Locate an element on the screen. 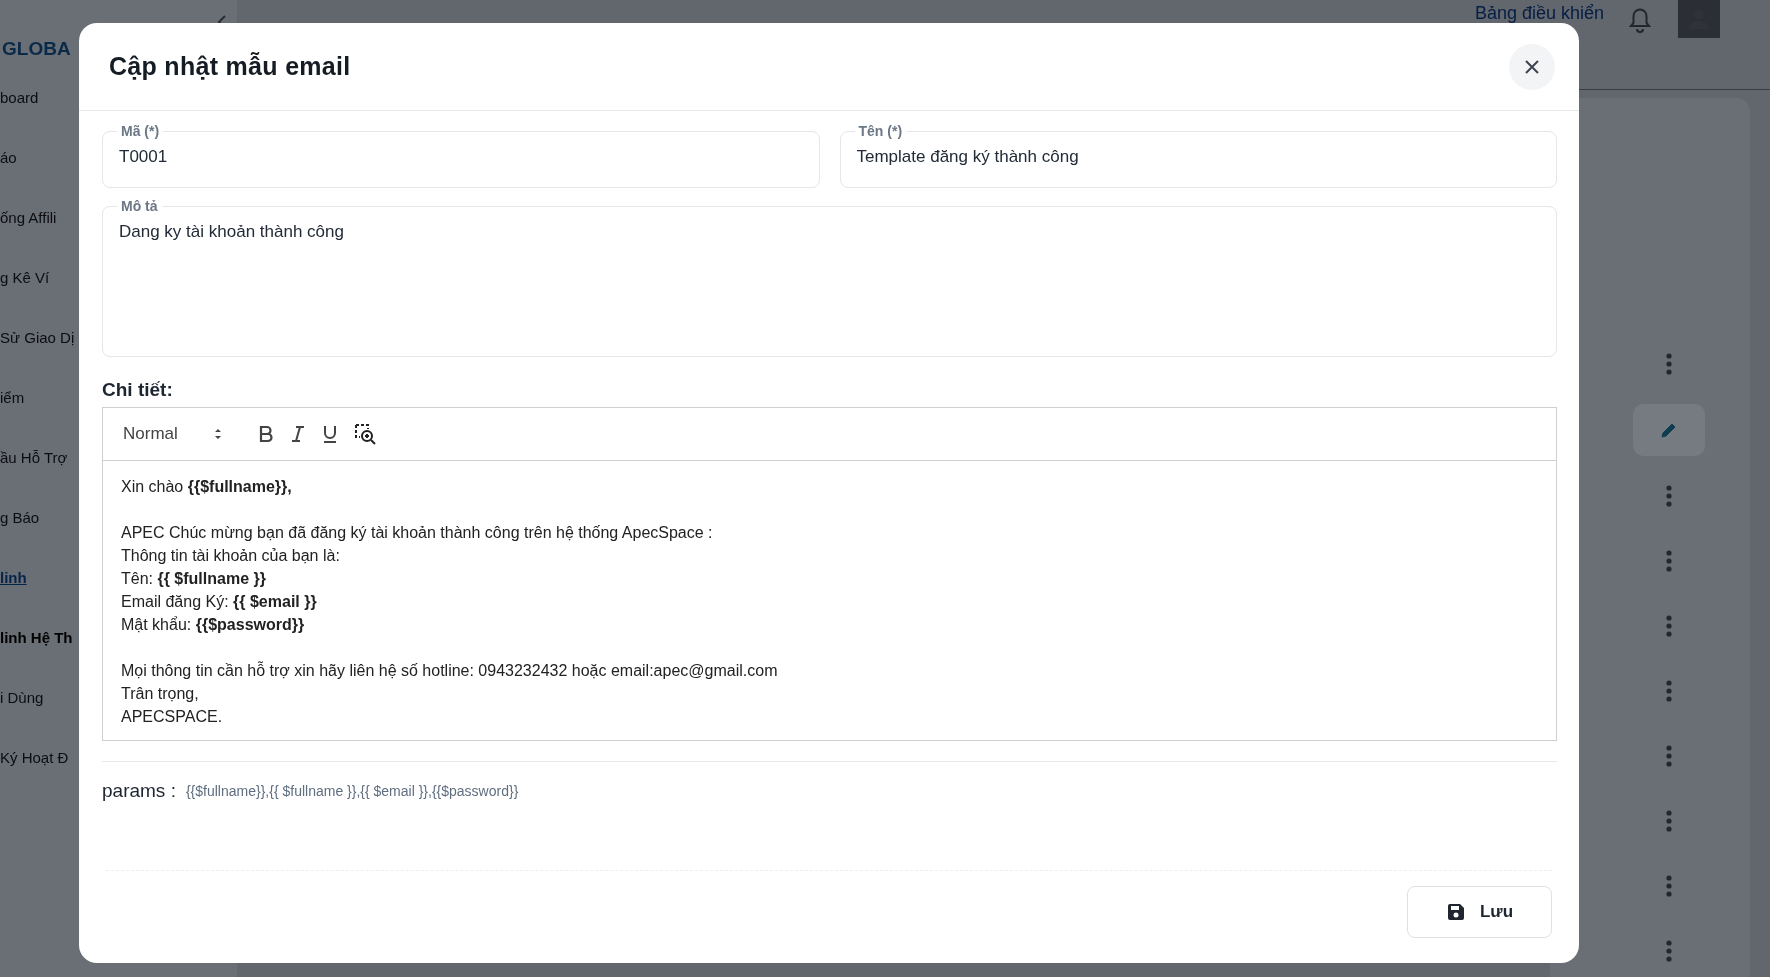 This screenshot has width=1770, height=977. params-text: {{$fullname}},{{ $fullname }},{{ $email }},{{$password}} is located at coordinates (352, 791).